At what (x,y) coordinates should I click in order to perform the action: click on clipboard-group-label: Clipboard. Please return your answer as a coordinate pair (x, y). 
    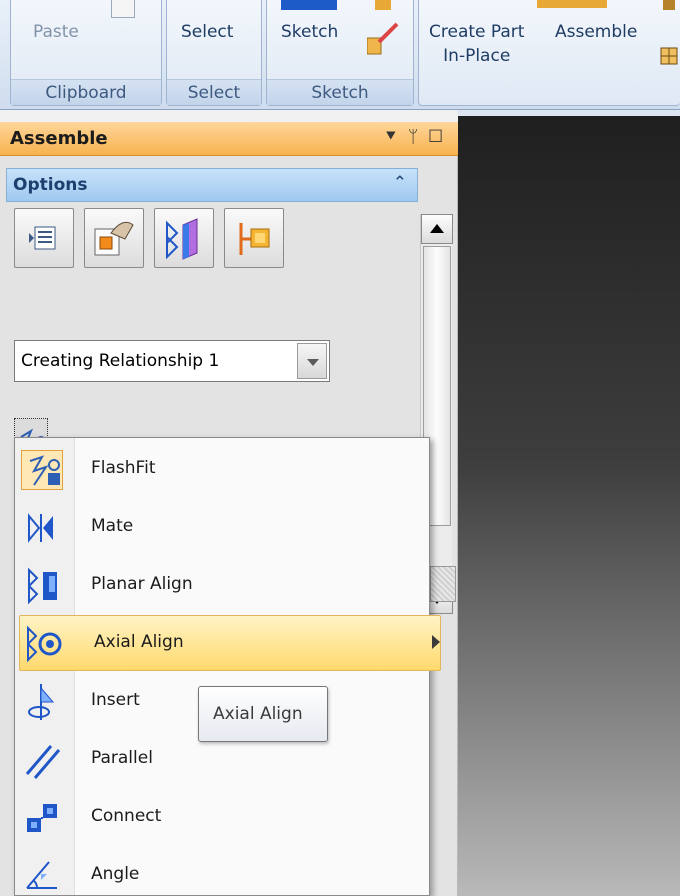
    Looking at the image, I should click on (86, 92).